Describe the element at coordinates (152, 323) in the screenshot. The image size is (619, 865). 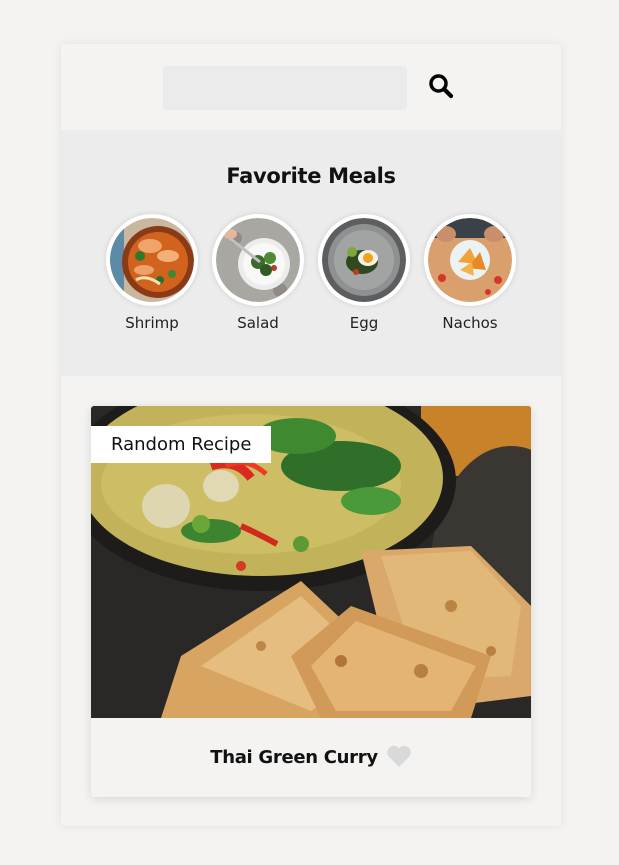
I see `favorite-meal-label: Shrimp` at that location.